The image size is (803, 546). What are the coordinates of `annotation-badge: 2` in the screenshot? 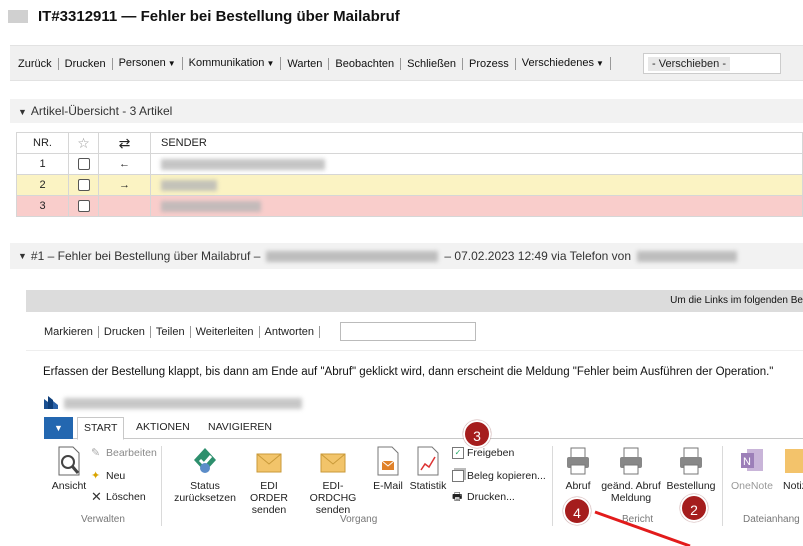 It's located at (694, 508).